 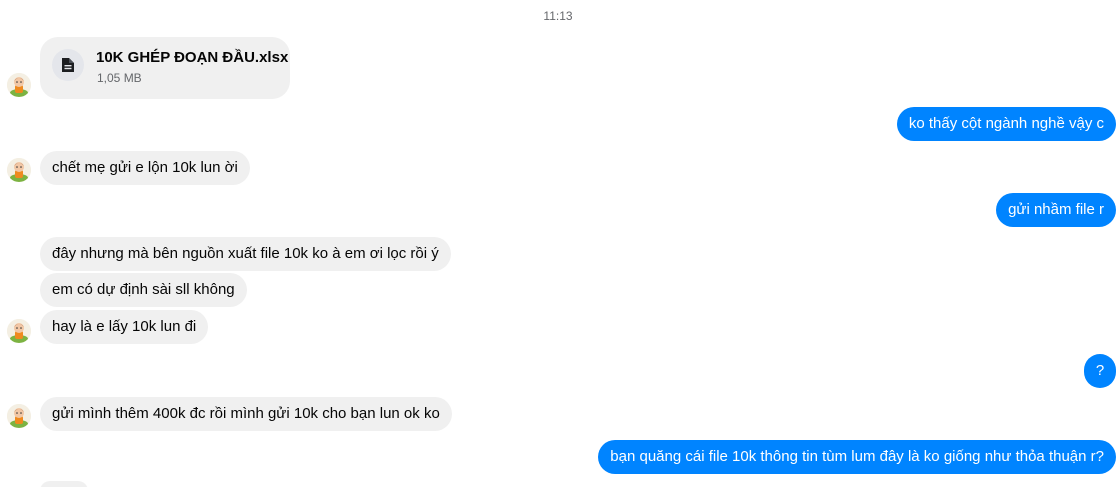 I want to click on incoming-message: chết mẹ gửi e lộn 10k lun ời, so click(x=145, y=168).